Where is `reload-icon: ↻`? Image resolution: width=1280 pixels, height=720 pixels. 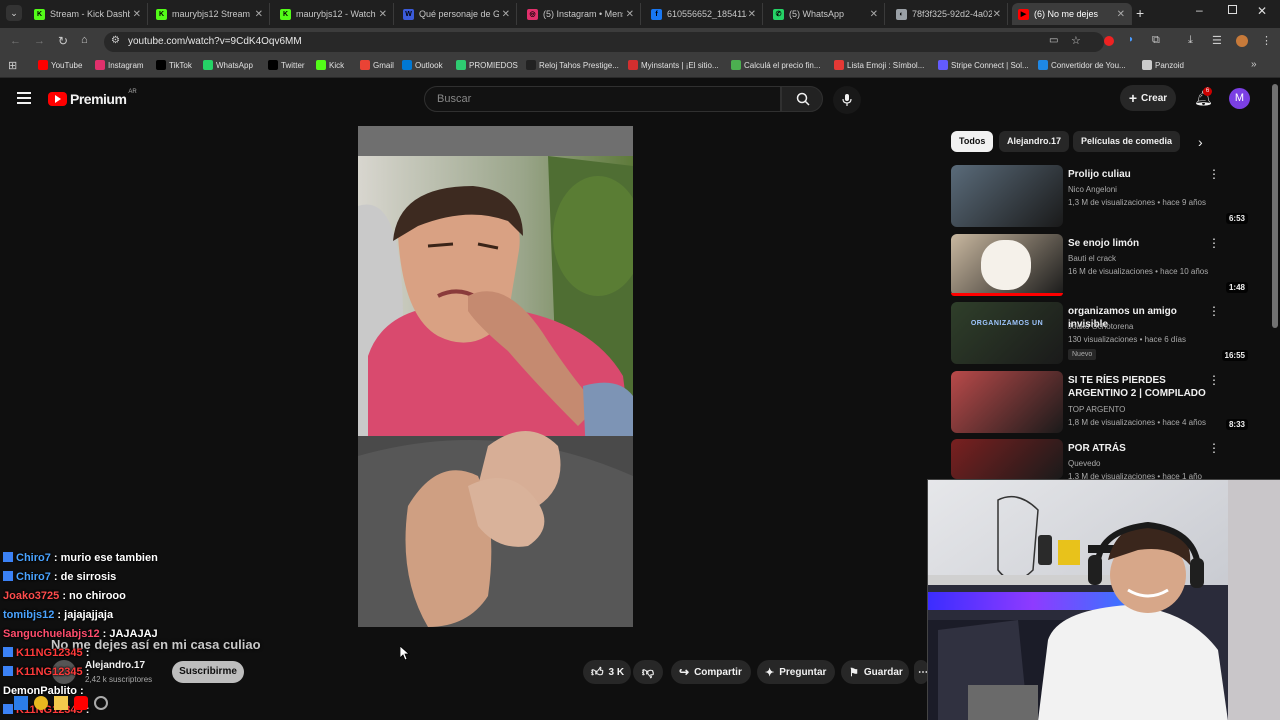
reload-icon: ↻ is located at coordinates (63, 41).